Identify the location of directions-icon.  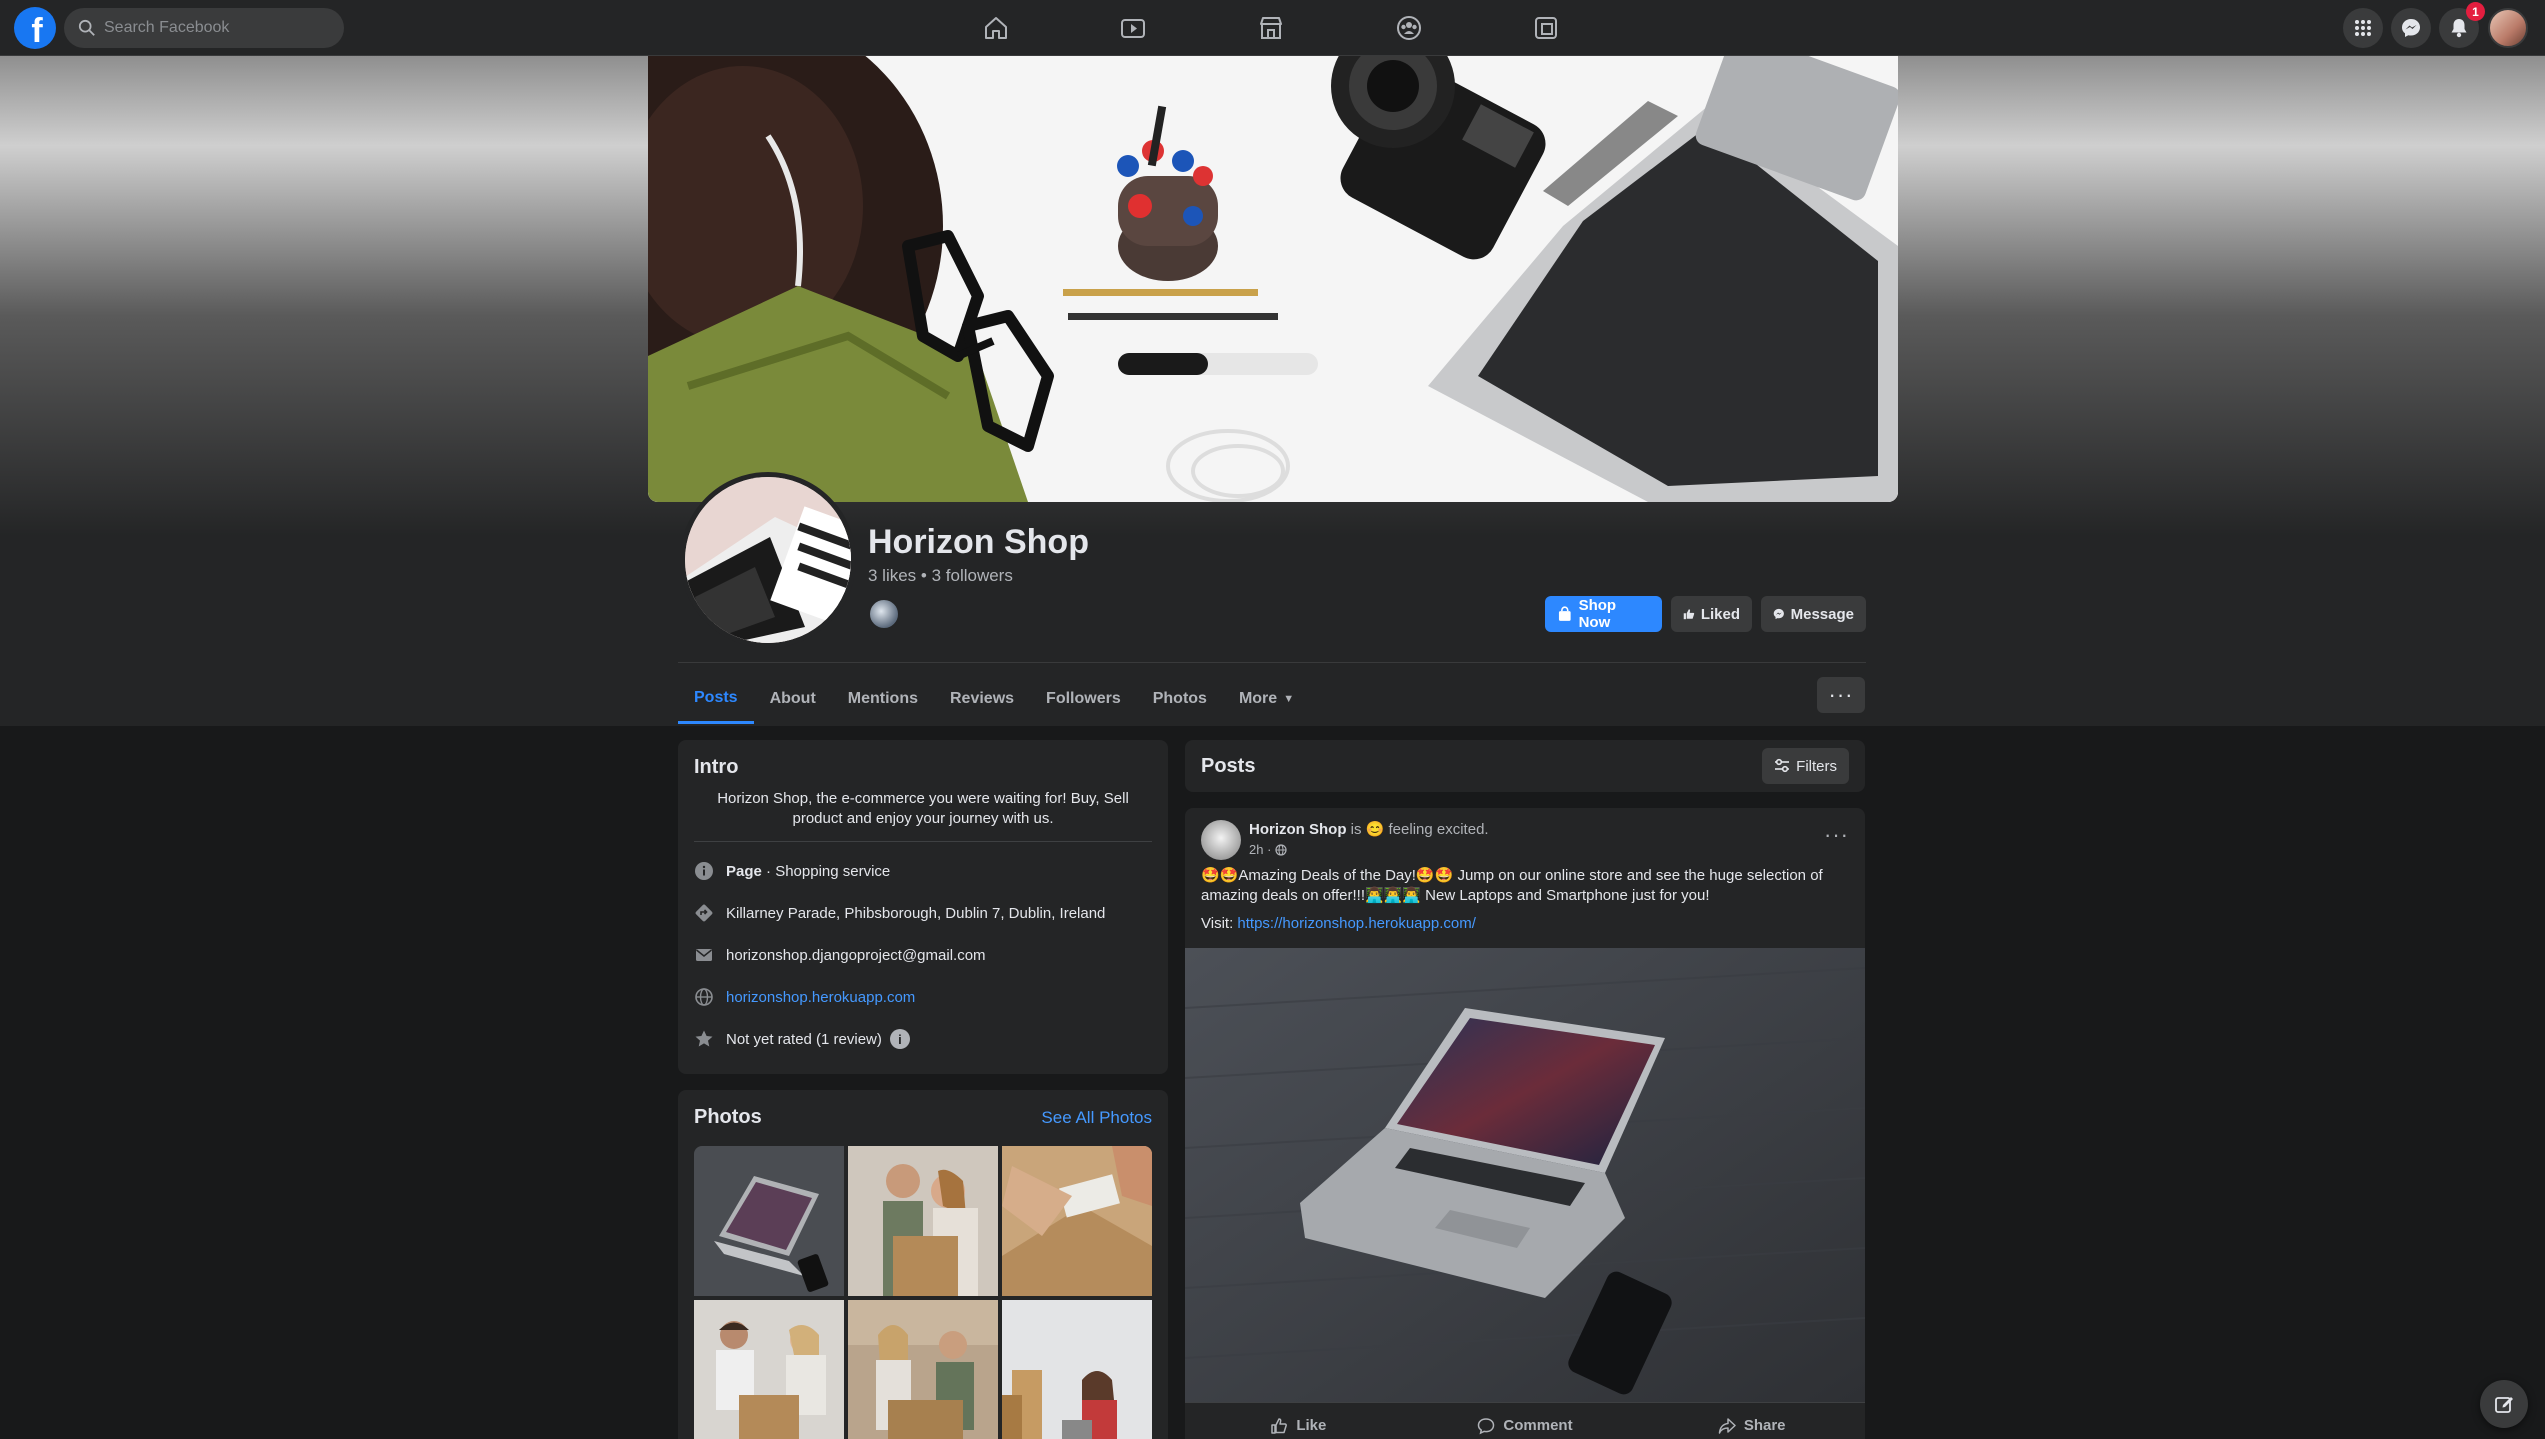
(704, 913).